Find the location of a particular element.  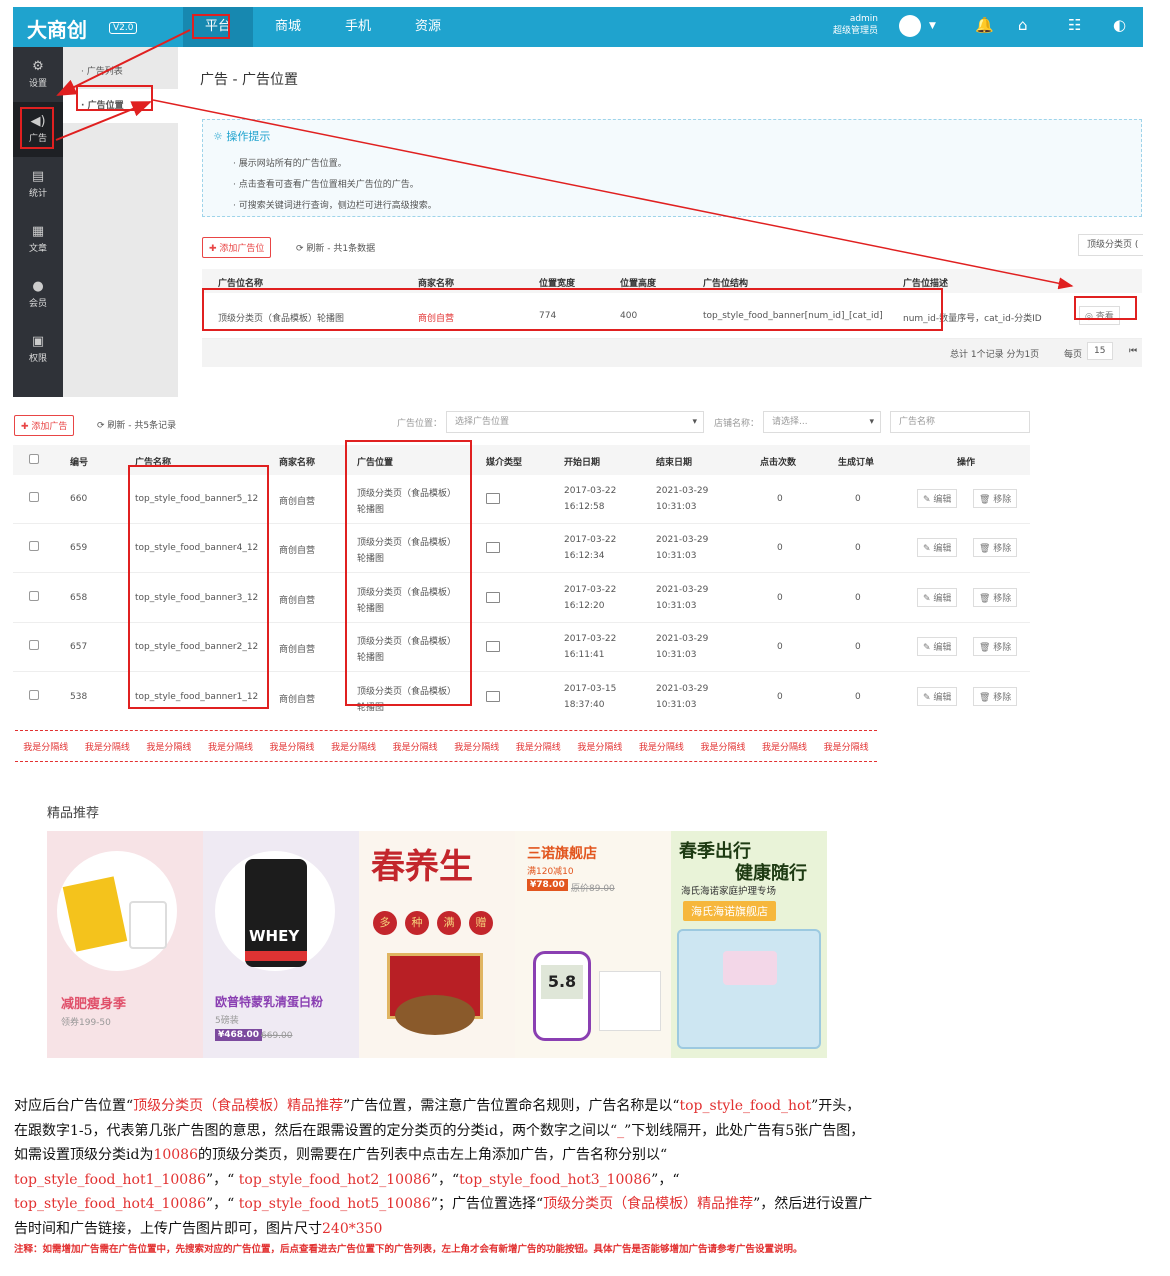

ad-name-search-input: 广告名称 is located at coordinates (960, 422).